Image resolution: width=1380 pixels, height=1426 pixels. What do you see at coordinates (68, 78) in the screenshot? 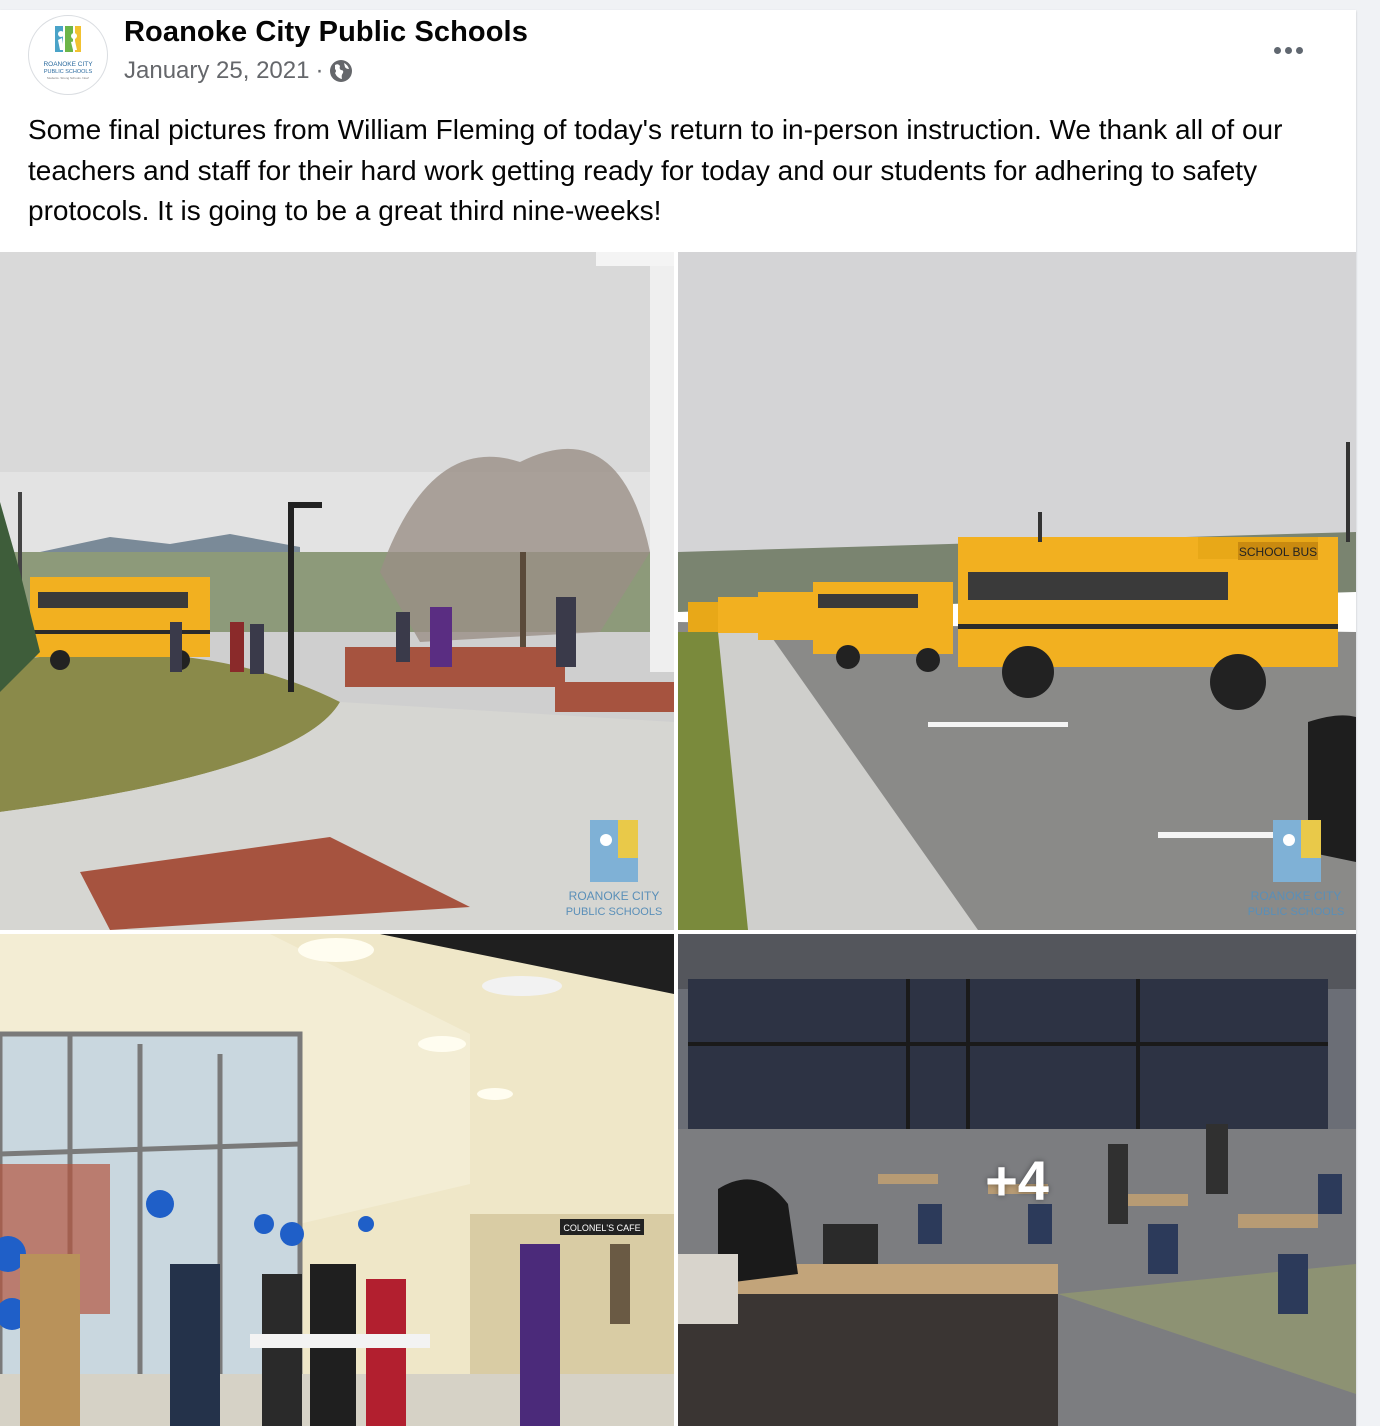
I see `logo-tagline: Students. Strong Schools. Now!` at bounding box center [68, 78].